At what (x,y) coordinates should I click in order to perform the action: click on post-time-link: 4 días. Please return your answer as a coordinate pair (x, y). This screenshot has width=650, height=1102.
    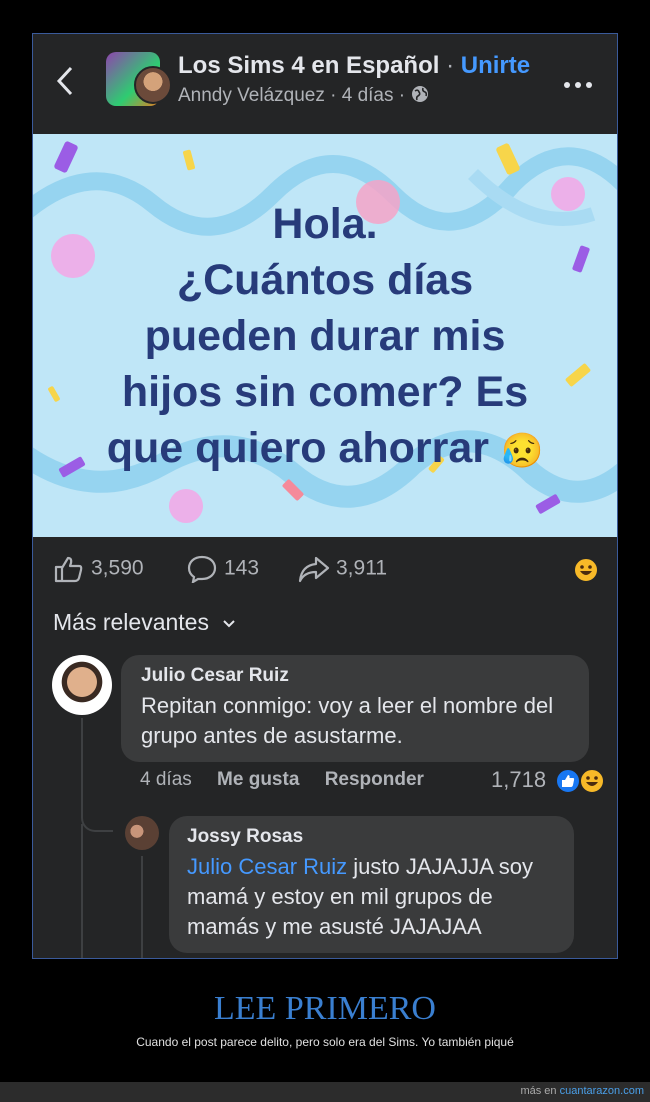
    Looking at the image, I should click on (368, 95).